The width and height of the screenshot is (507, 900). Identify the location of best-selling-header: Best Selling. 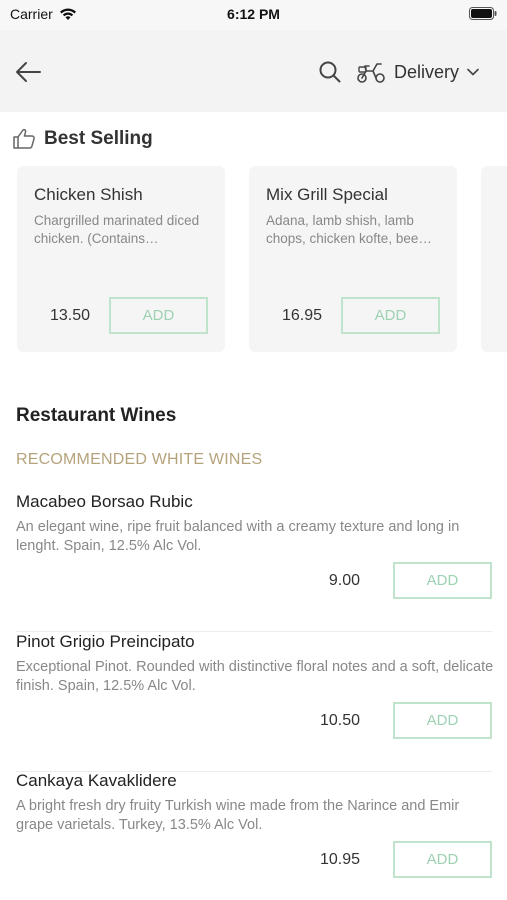
(82, 139).